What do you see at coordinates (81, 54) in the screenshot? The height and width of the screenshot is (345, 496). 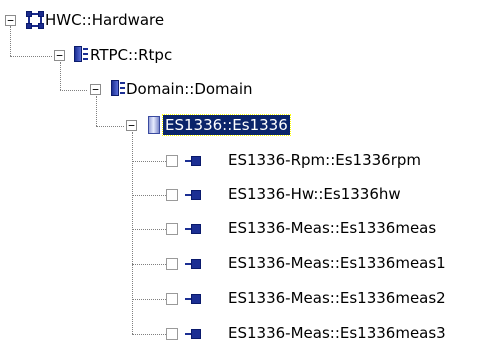 I see `rtpc-module-icon` at bounding box center [81, 54].